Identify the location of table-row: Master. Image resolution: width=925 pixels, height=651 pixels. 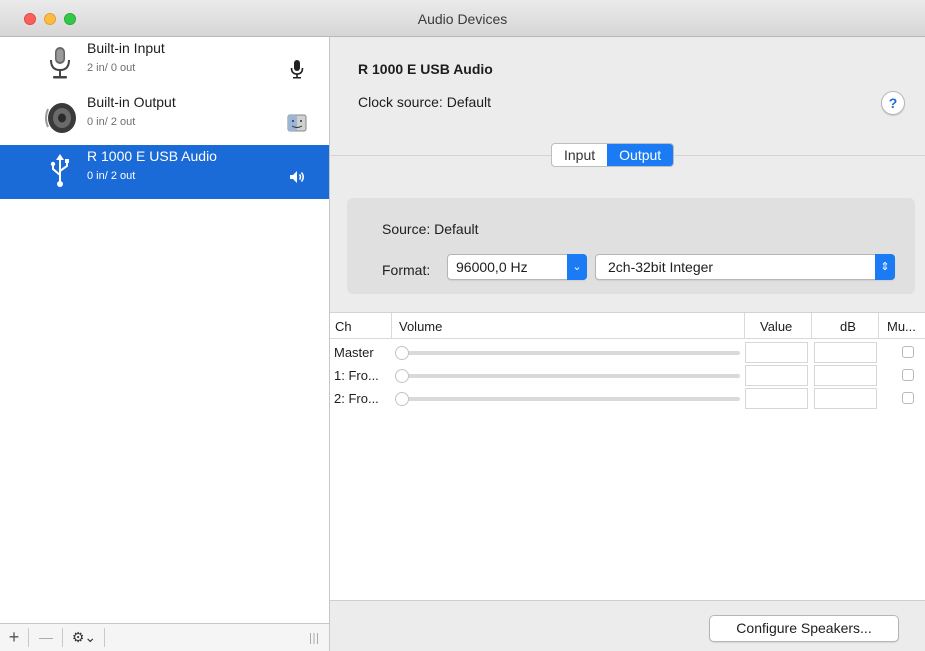
(627, 352).